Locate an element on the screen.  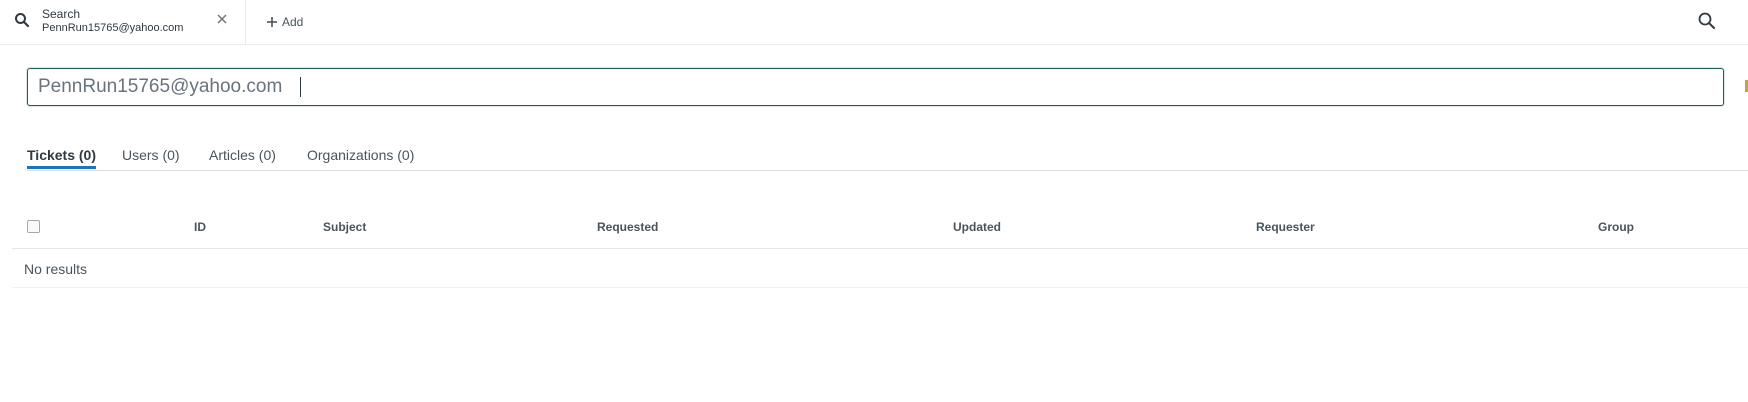
add-tab-label: Add is located at coordinates (293, 22).